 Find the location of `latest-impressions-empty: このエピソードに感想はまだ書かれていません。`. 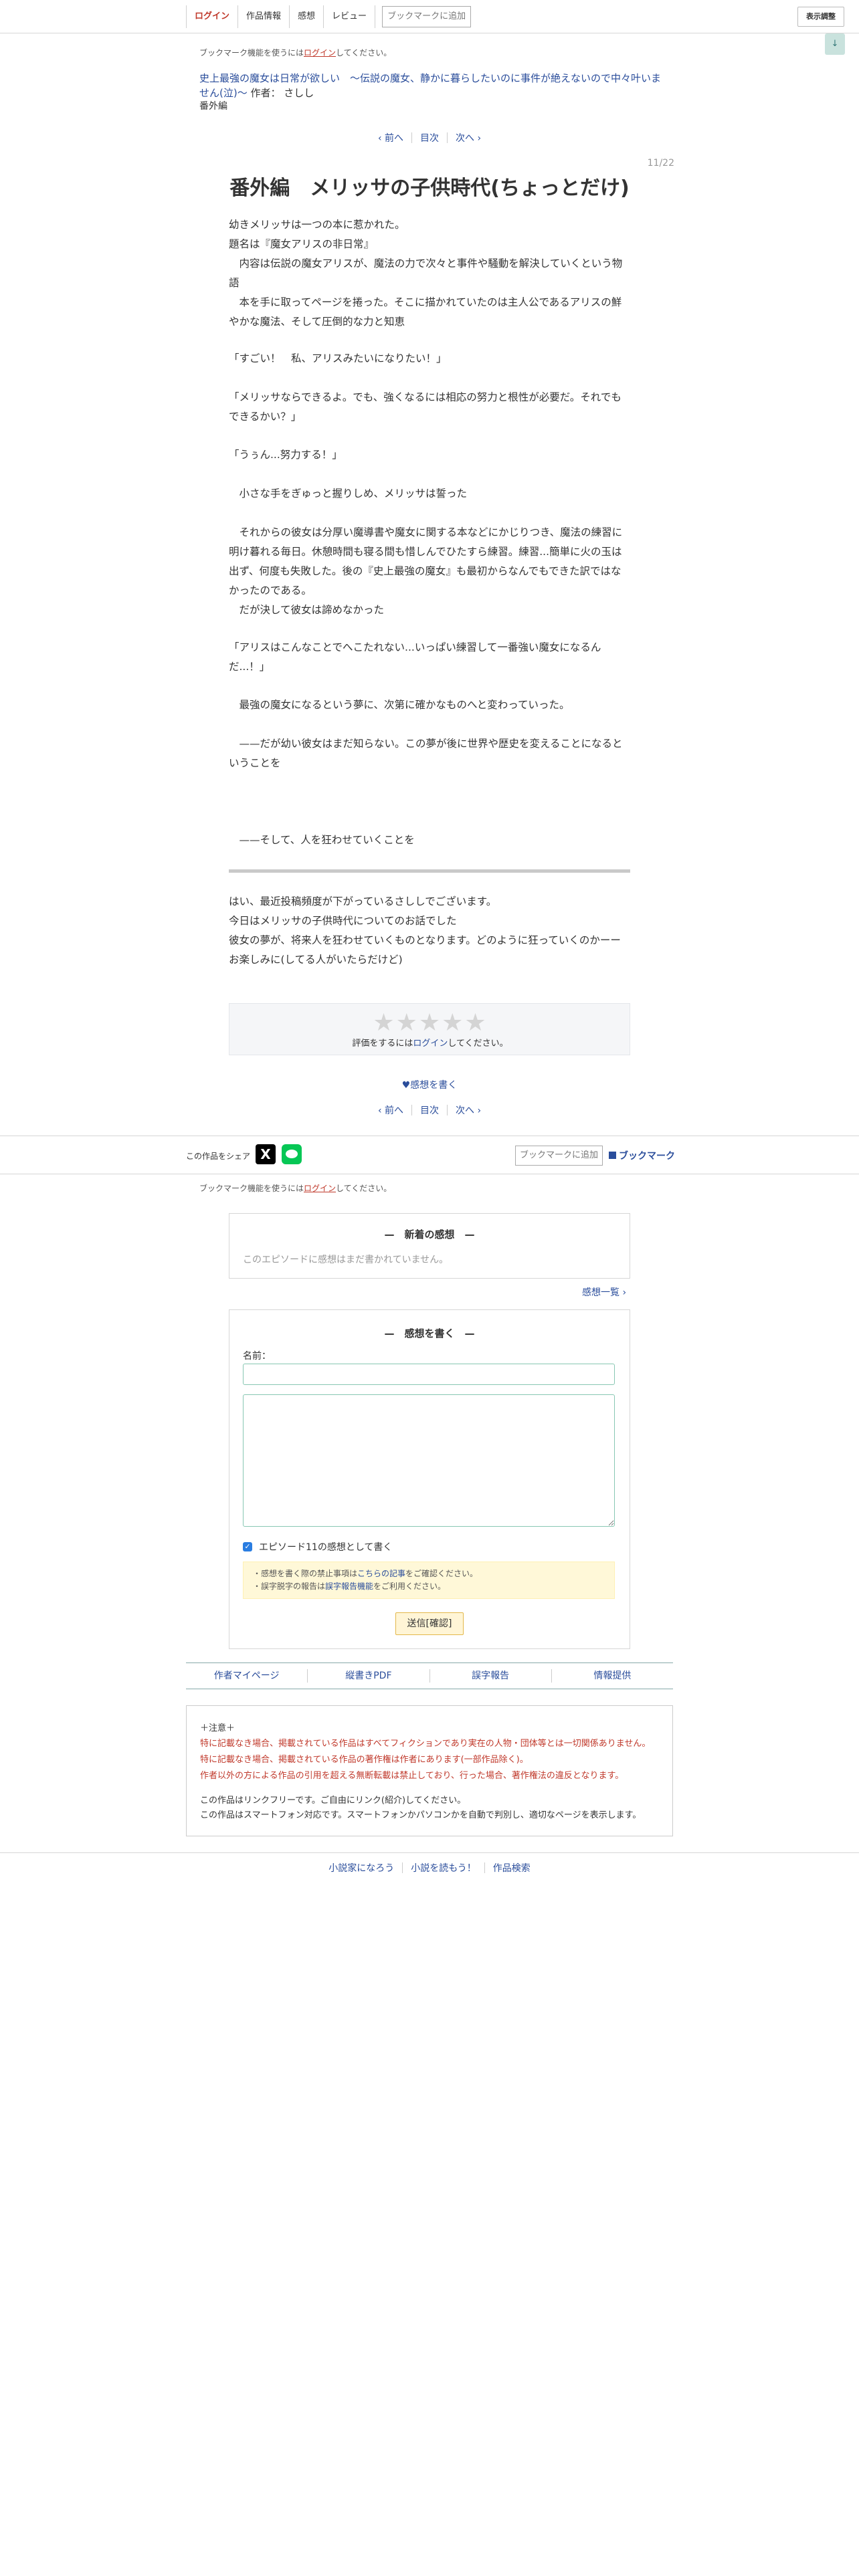

latest-impressions-empty: このエピソードに感想はまだ書かれていません。 is located at coordinates (346, 1260).